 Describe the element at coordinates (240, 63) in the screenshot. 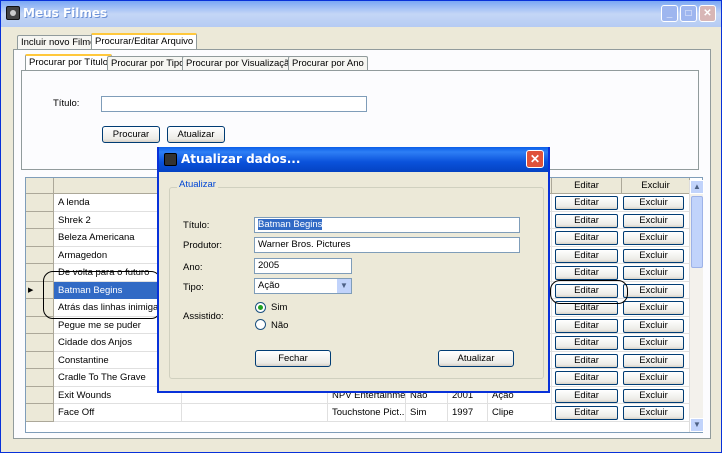

I see `tab-procurar-por-visualizacao: Procurar por Visualização` at that location.